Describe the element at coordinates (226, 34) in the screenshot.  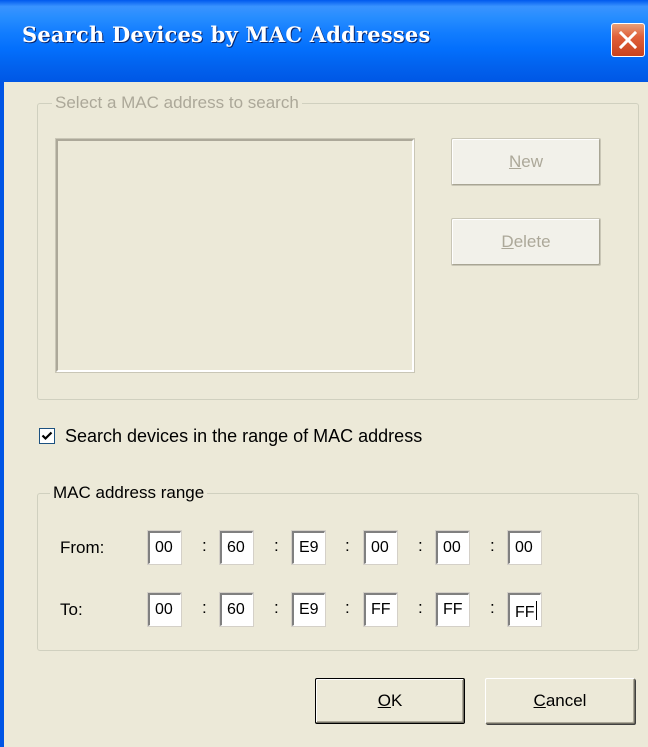
I see `window-title: Search Devices by MAC Addresses` at that location.